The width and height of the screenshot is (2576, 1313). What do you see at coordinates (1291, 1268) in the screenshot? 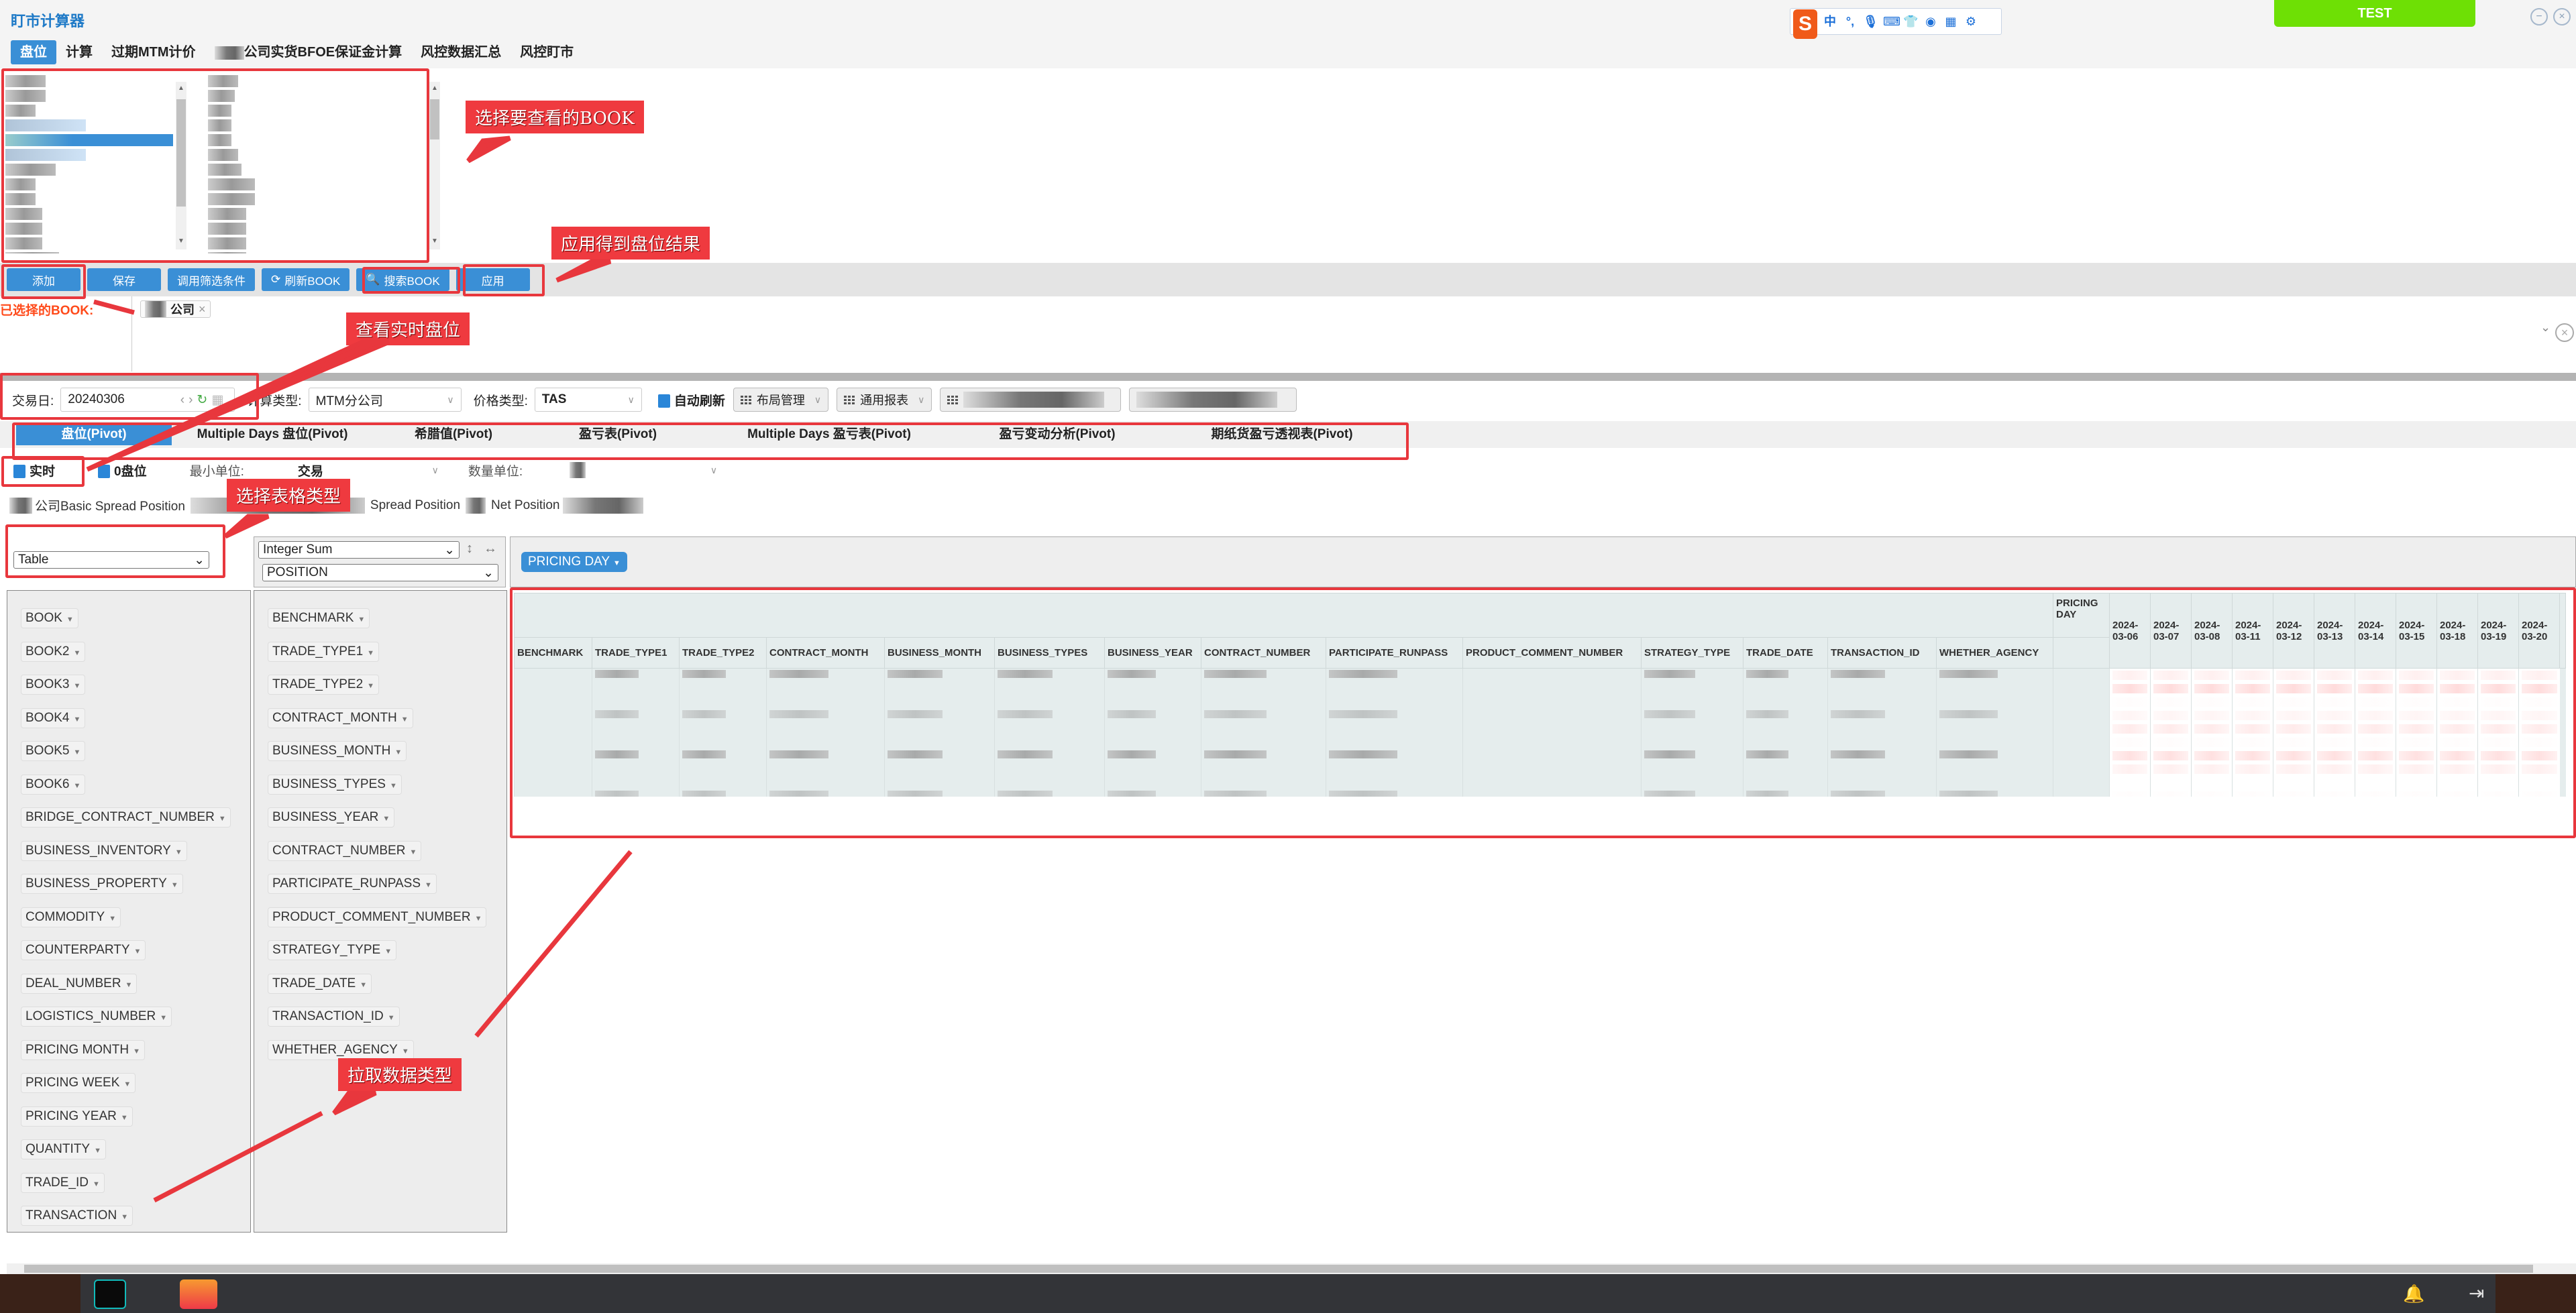
I see `horizontal-scrollbar` at bounding box center [1291, 1268].